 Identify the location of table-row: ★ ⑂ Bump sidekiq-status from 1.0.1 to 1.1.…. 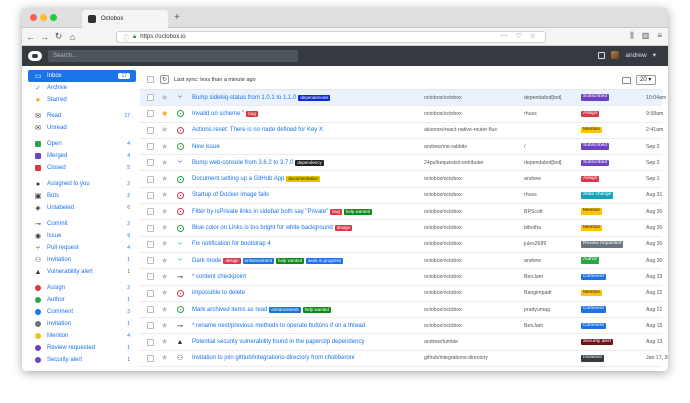
(403, 98).